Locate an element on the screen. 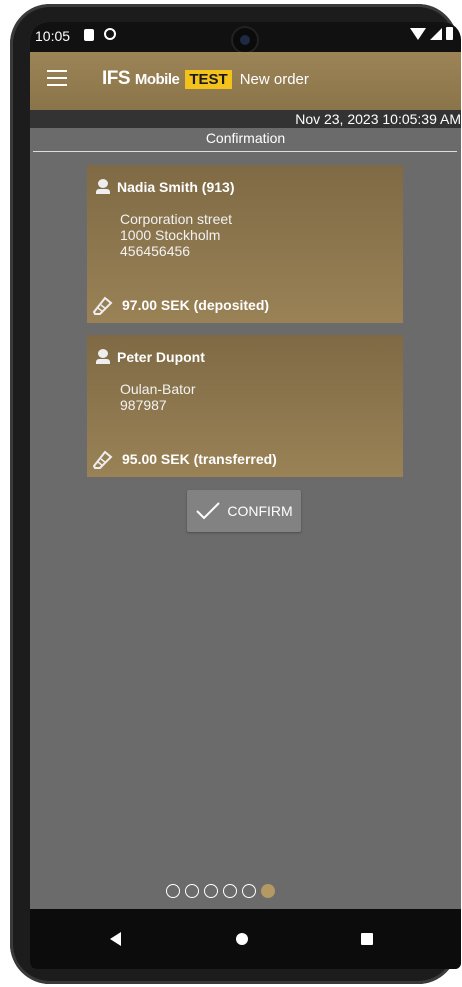 This screenshot has height=987, width=462. page-title: New order is located at coordinates (274, 79).